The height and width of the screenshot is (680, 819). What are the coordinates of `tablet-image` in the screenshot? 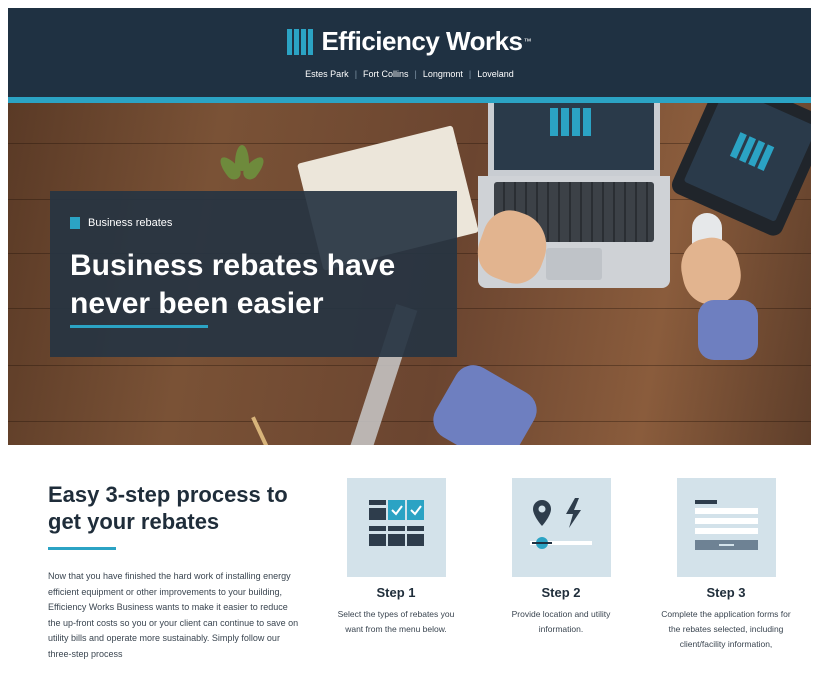 It's located at (739, 171).